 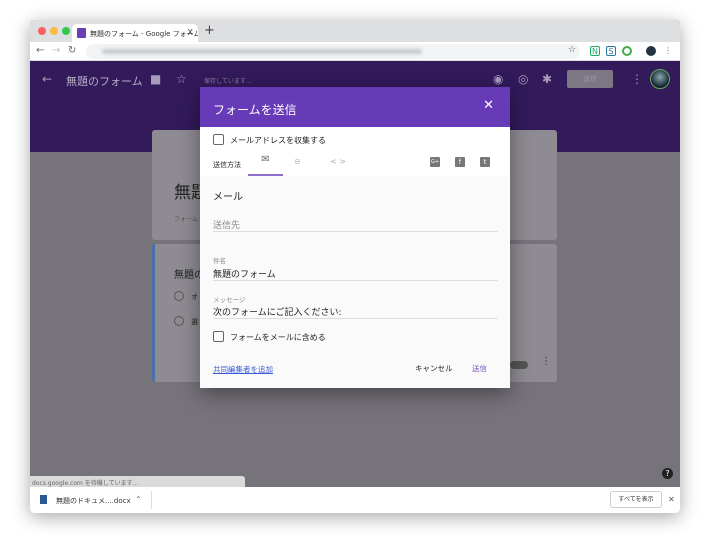 What do you see at coordinates (434, 368) in the screenshot?
I see `cancel-button: キャンセル` at bounding box center [434, 368].